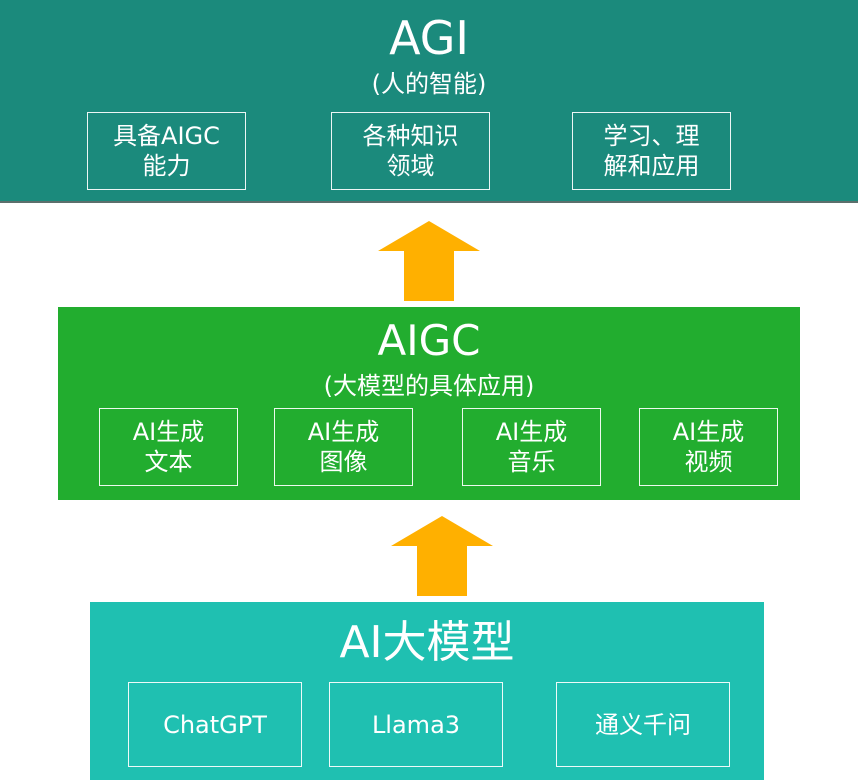  I want to click on chatgpt-box: ChatGPT, so click(215, 724).